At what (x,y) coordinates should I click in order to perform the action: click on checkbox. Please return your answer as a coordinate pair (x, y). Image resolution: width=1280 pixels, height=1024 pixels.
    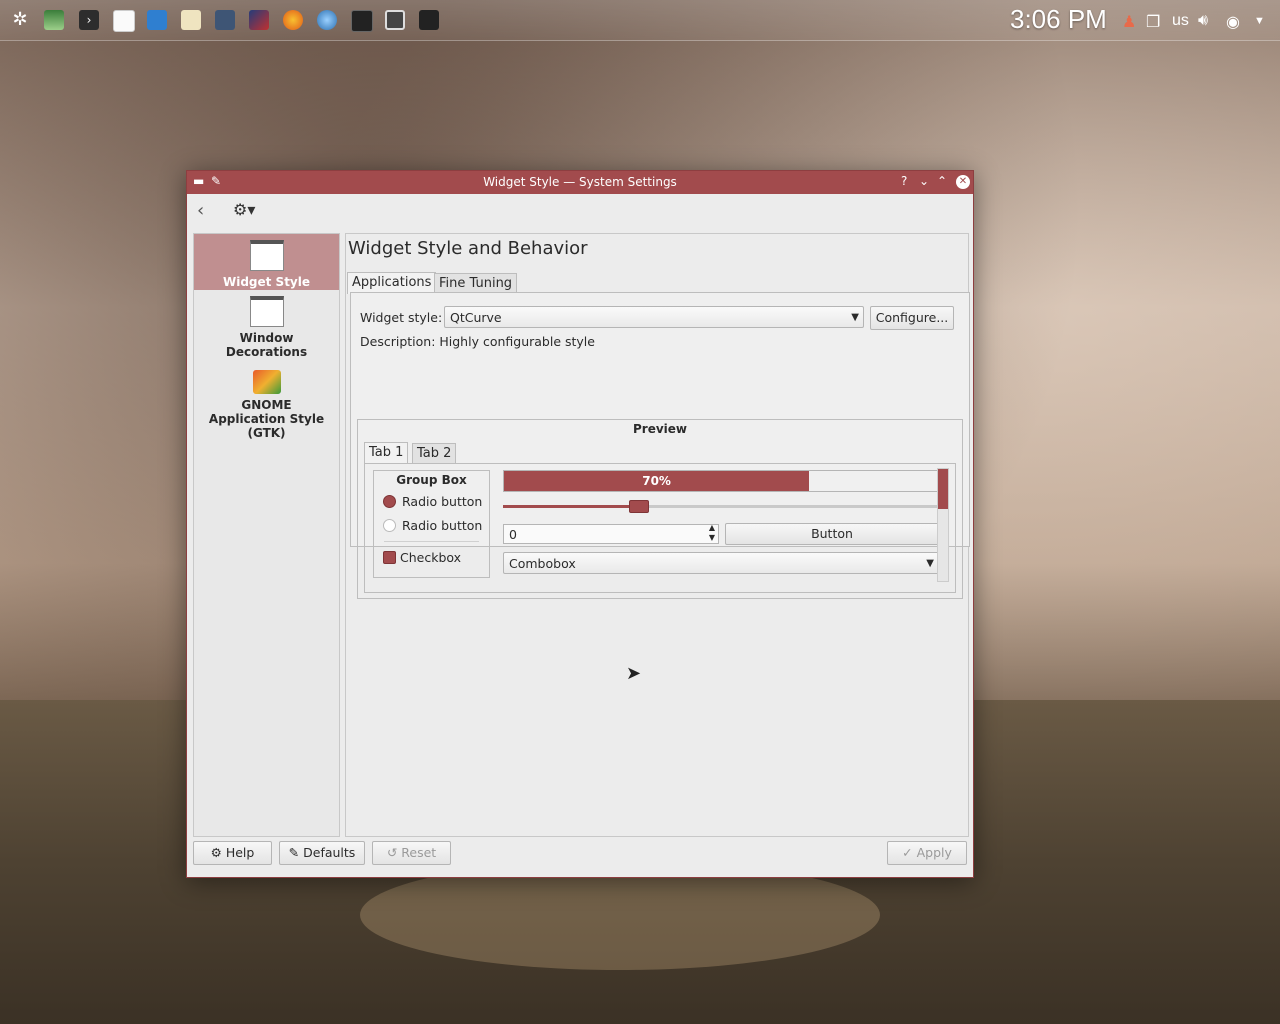
    Looking at the image, I should click on (389, 557).